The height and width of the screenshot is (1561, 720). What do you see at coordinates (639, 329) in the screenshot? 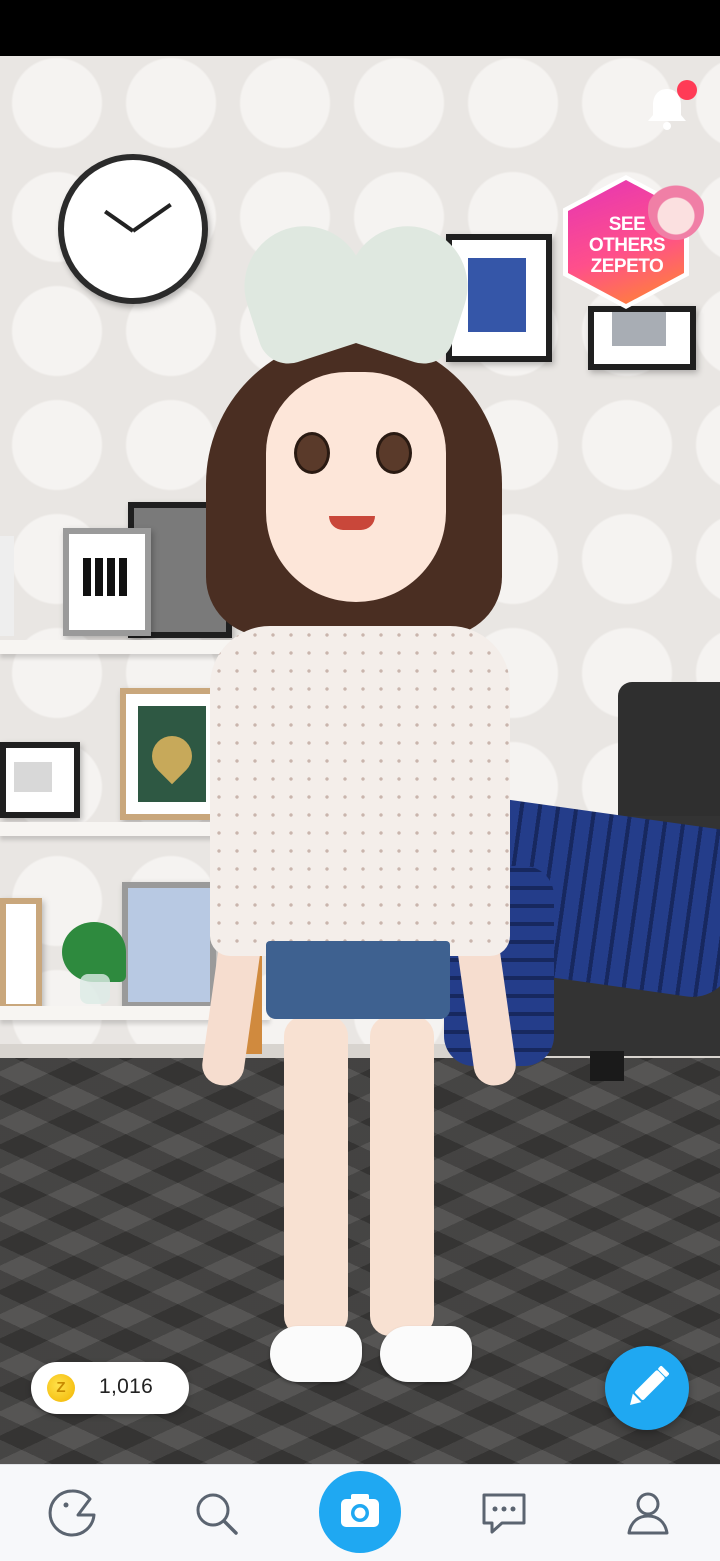
I see `grey-art` at bounding box center [639, 329].